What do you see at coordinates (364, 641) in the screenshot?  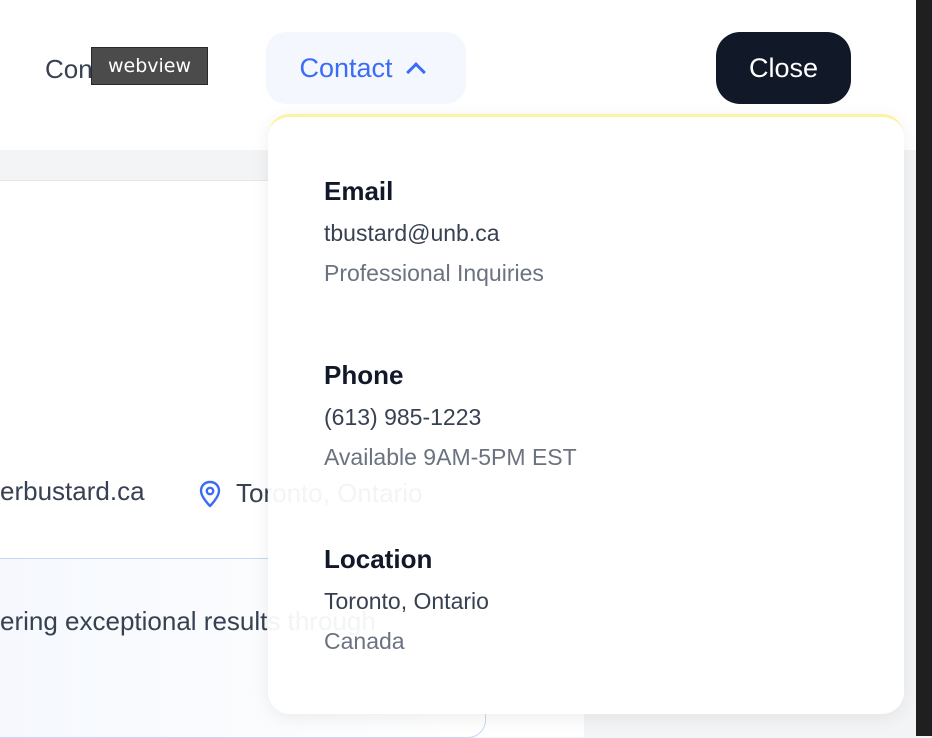 I see `location-country: Canada` at bounding box center [364, 641].